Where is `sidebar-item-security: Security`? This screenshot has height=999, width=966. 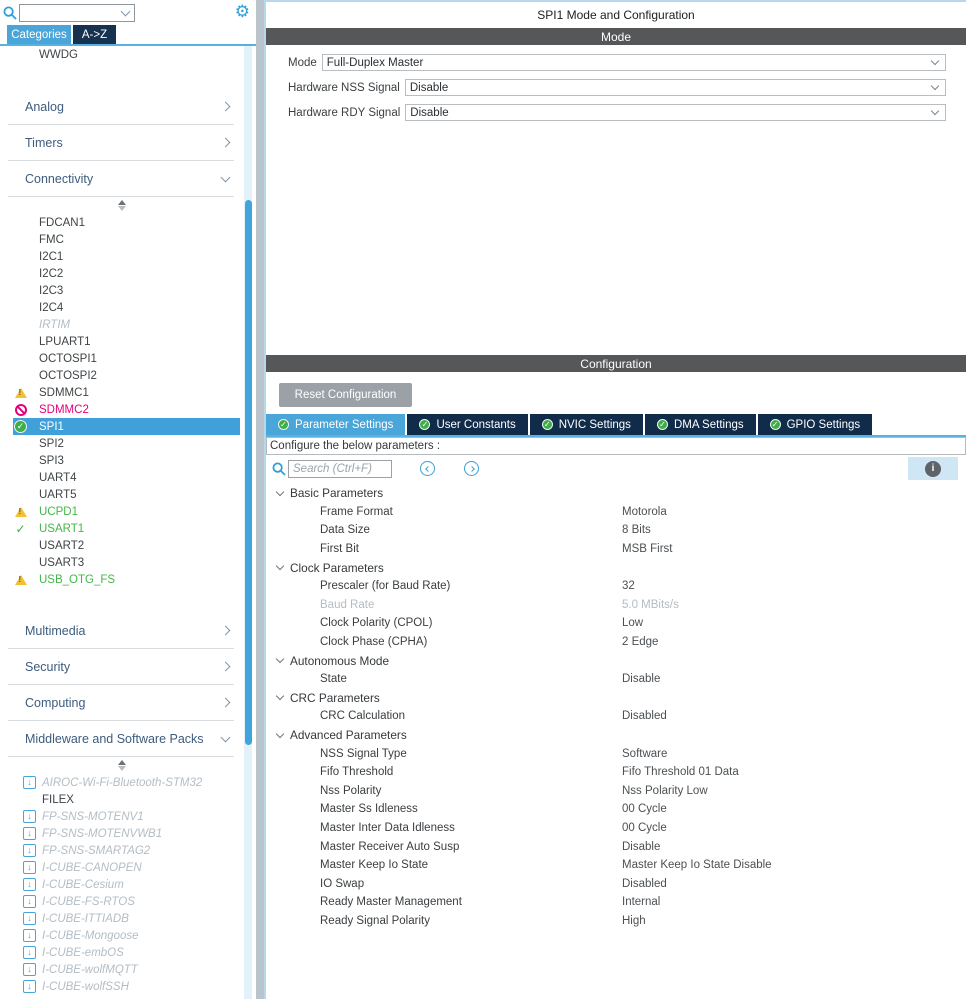
sidebar-item-security: Security is located at coordinates (121, 667).